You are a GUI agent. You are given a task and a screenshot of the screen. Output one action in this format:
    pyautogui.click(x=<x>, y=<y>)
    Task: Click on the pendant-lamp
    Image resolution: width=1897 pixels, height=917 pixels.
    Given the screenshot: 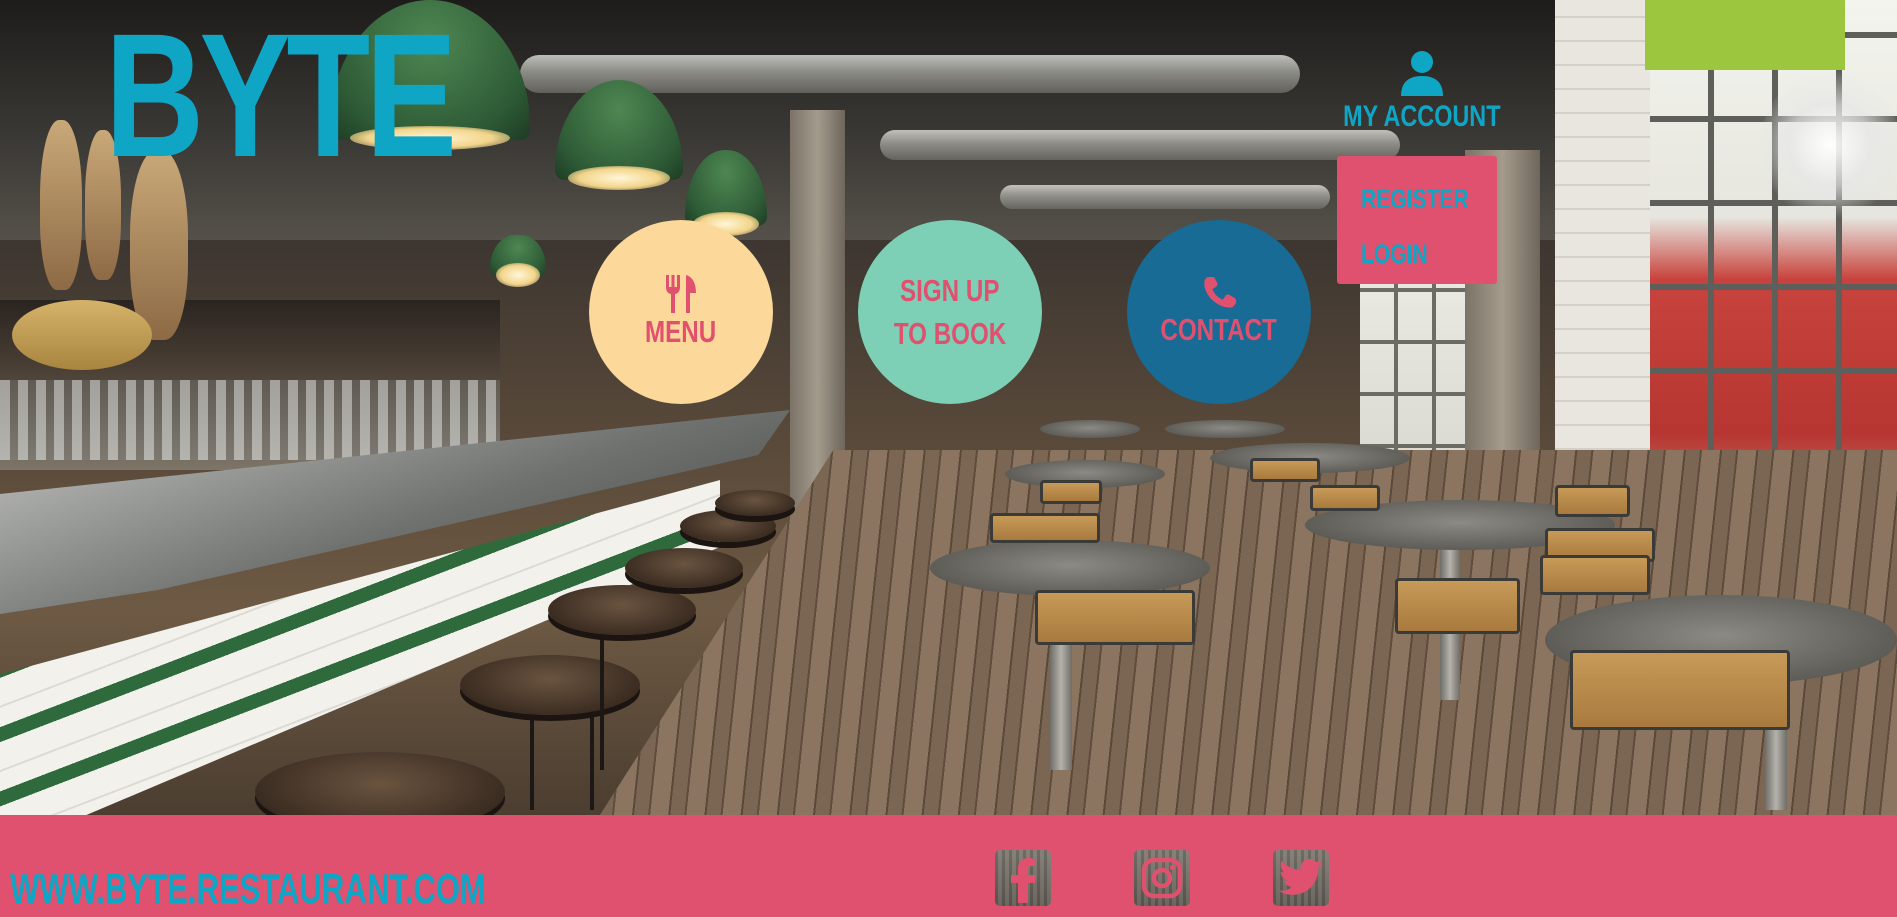 What is the action you would take?
    pyautogui.click(x=518, y=261)
    